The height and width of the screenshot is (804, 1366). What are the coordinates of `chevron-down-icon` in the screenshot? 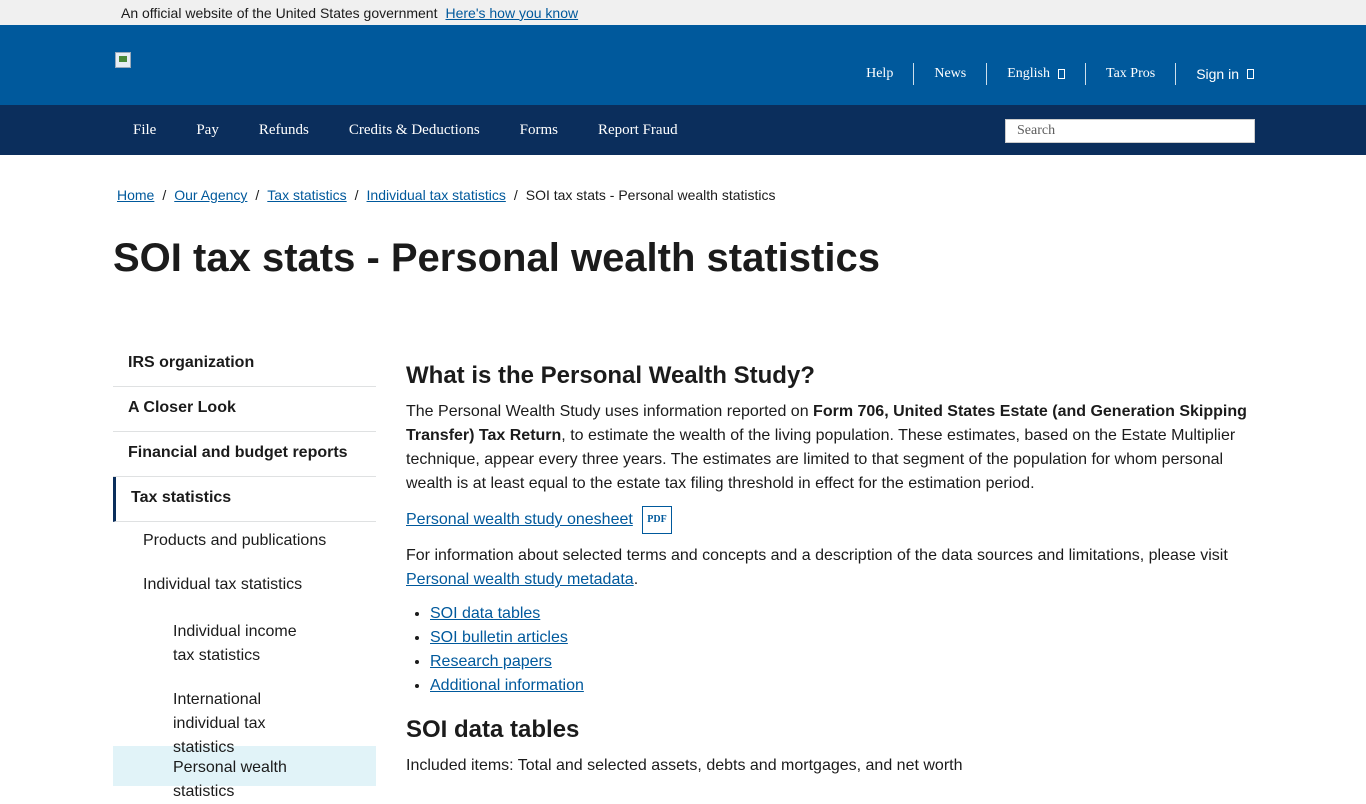 It's located at (1061, 74).